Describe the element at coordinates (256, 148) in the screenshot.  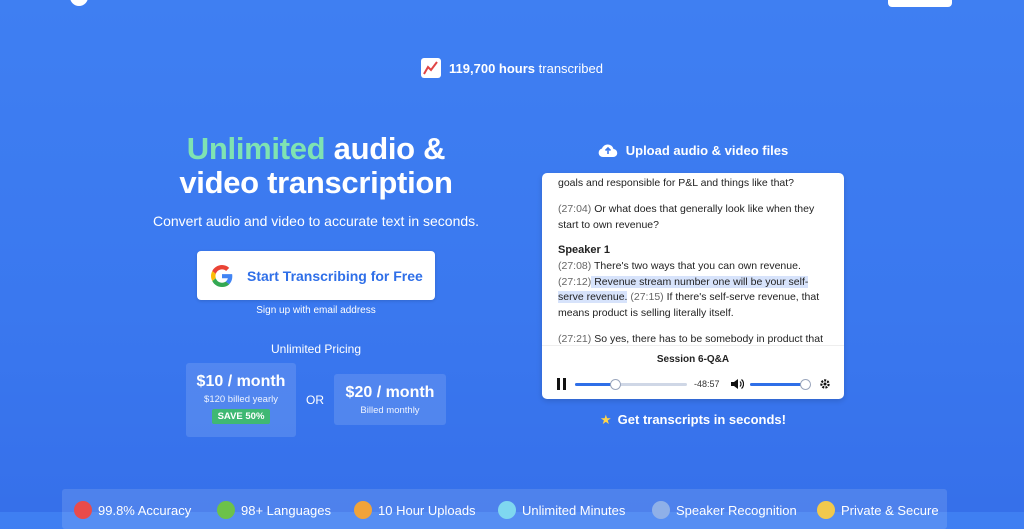
I see `hero-title-accent: Unlimited` at that location.